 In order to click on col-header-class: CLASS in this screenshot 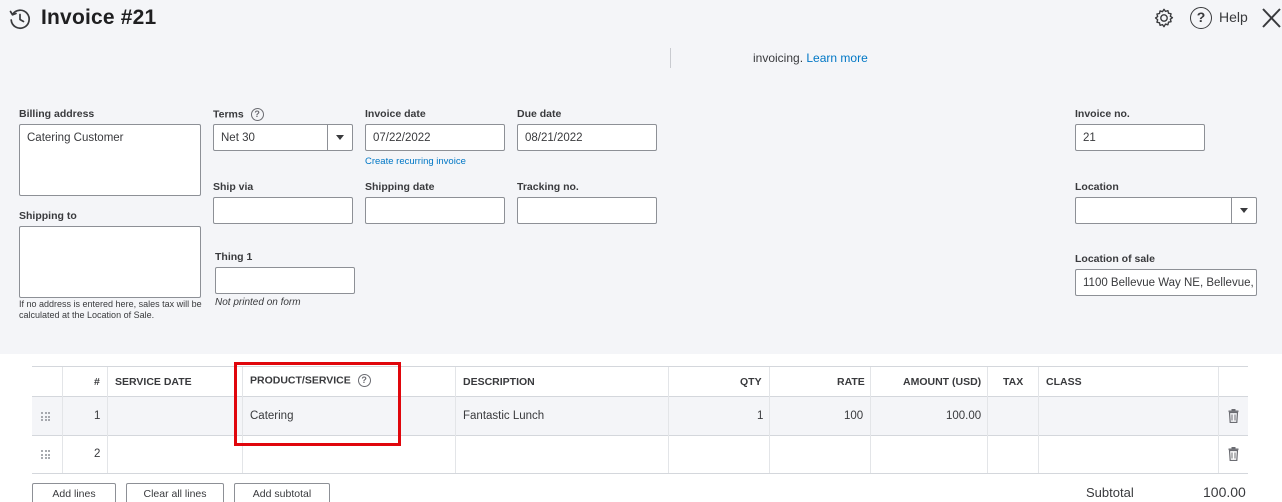, I will do `click(1064, 382)`.